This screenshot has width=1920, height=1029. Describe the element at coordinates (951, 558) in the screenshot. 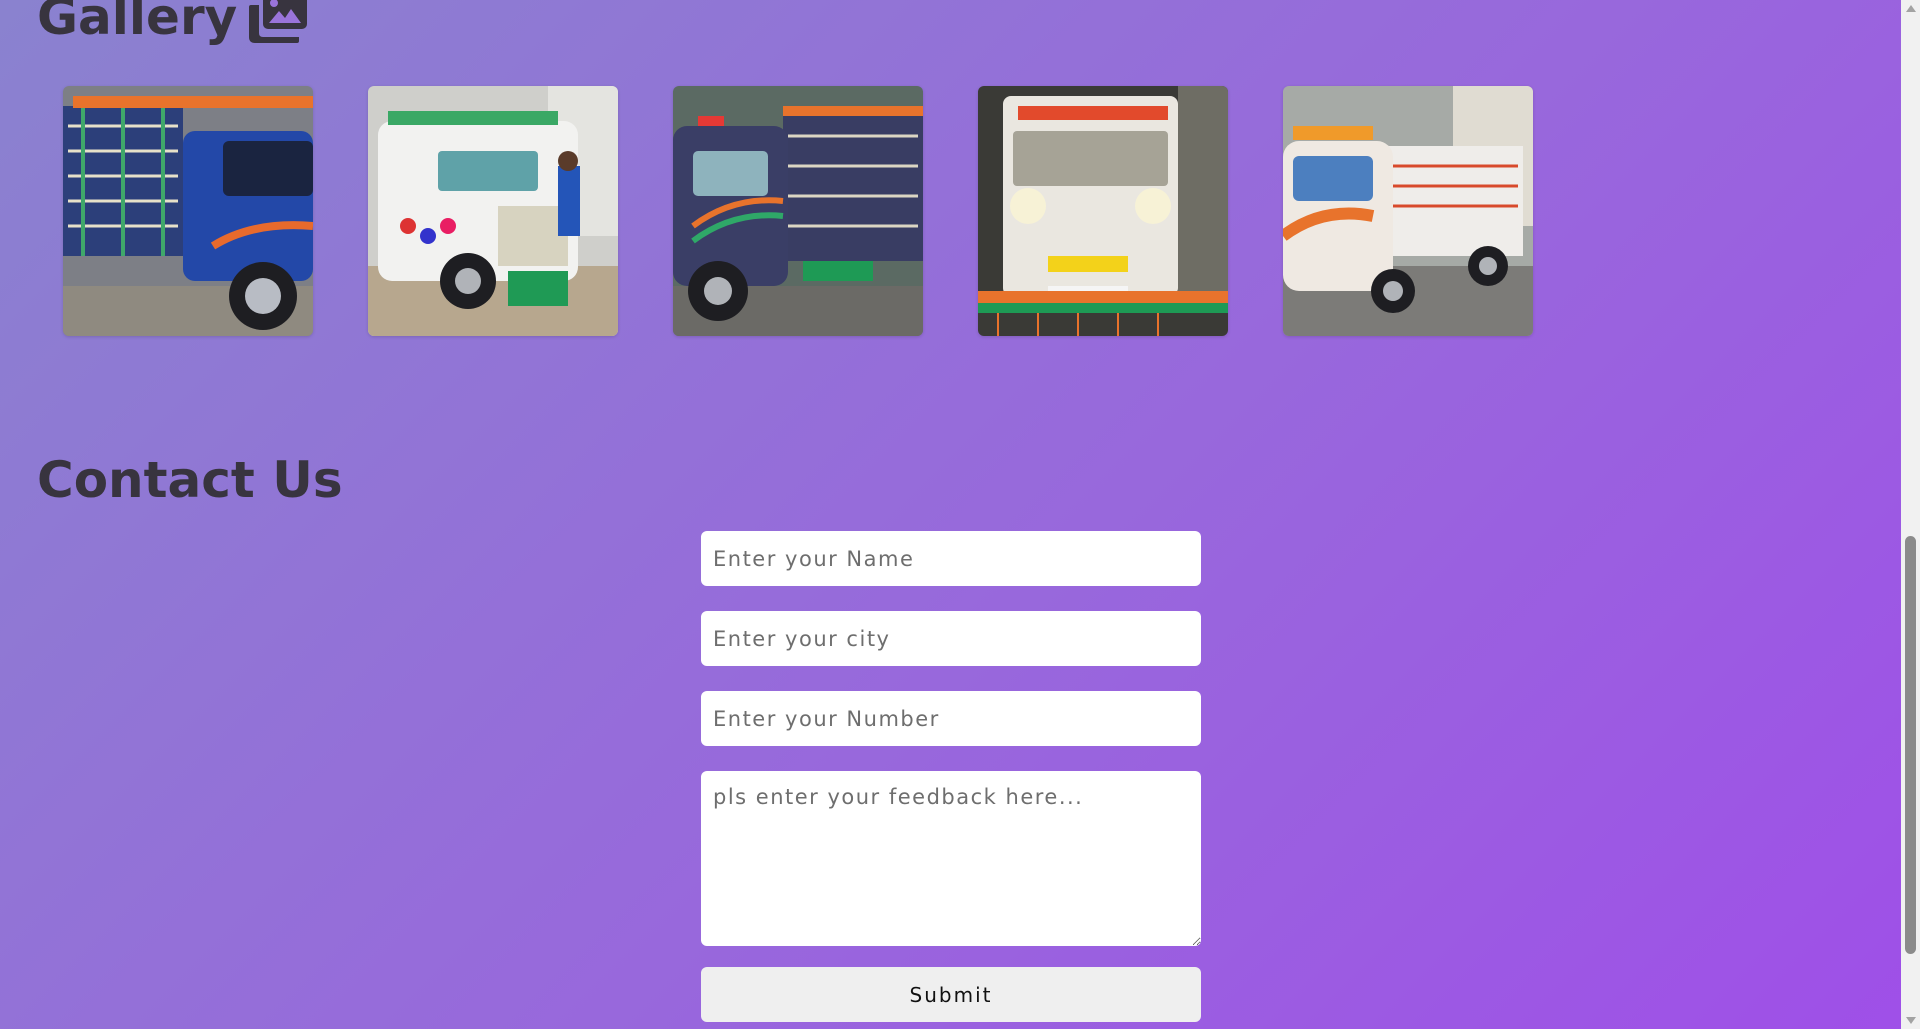

I see `name-input` at that location.